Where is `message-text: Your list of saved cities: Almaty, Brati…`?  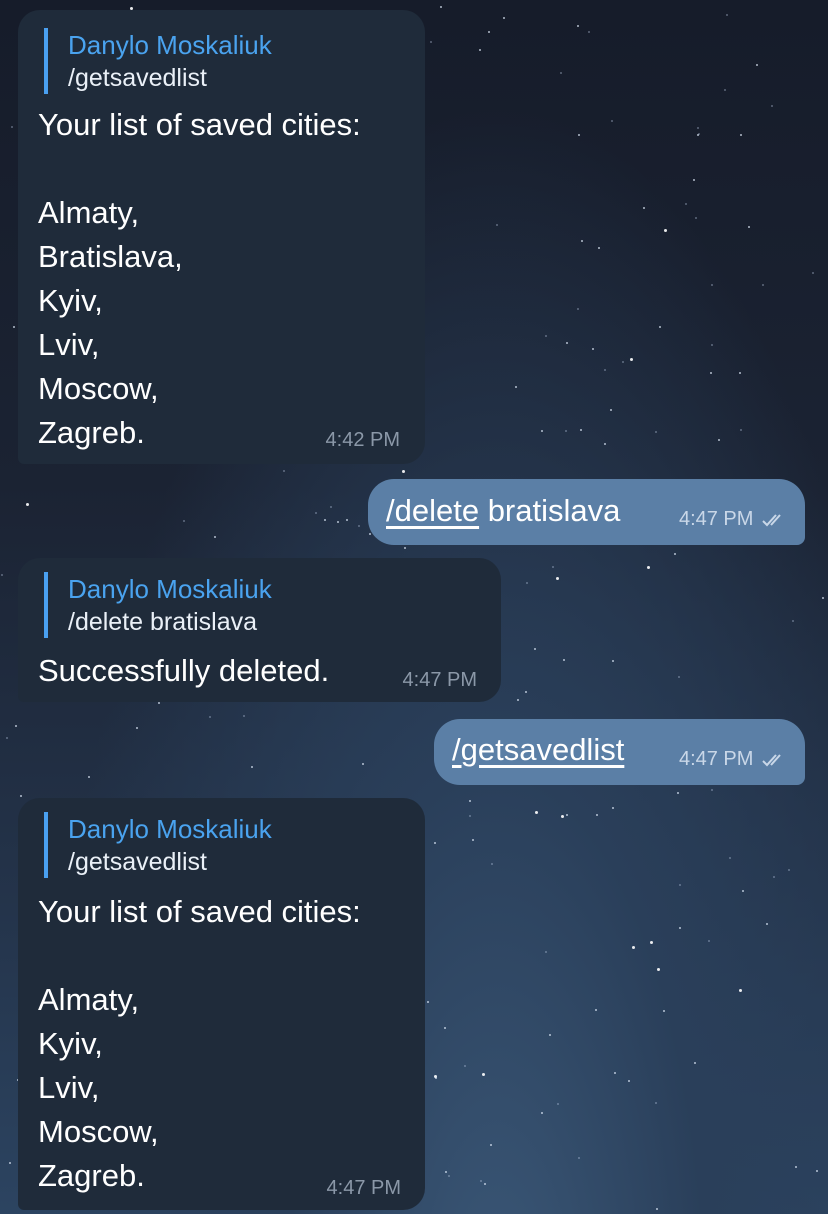
message-text: Your list of saved cities: Almaty, Brati… is located at coordinates (199, 278).